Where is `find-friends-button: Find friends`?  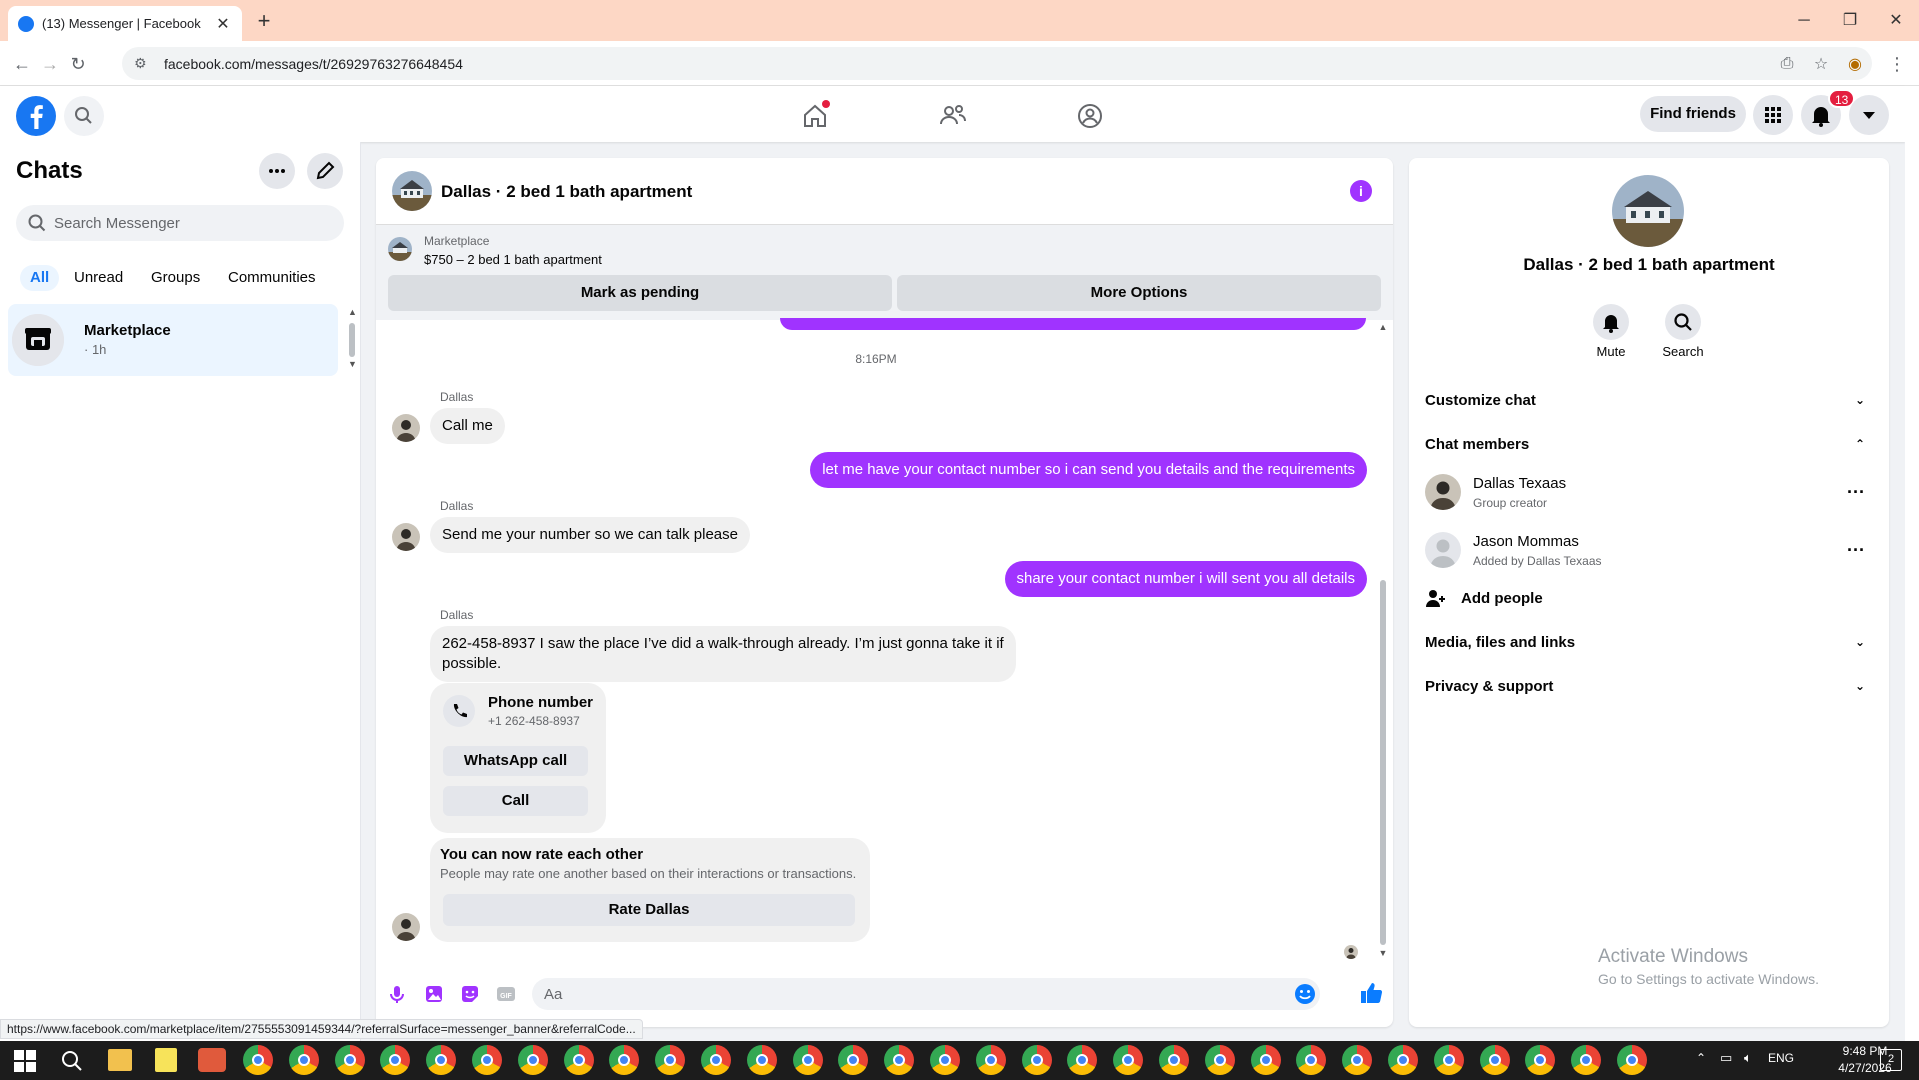
find-friends-button: Find friends is located at coordinates (1693, 114).